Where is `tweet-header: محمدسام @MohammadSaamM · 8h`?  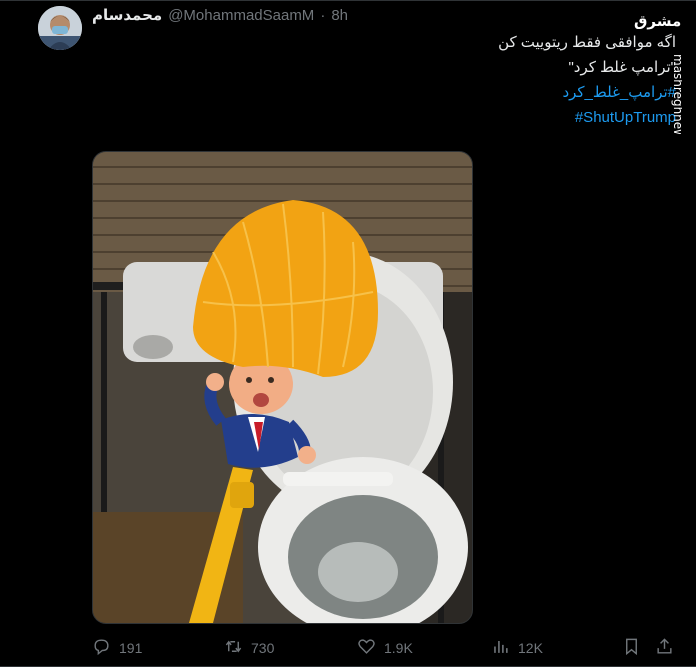 tweet-header: محمدسام @MohammadSaamM · 8h is located at coordinates (220, 15).